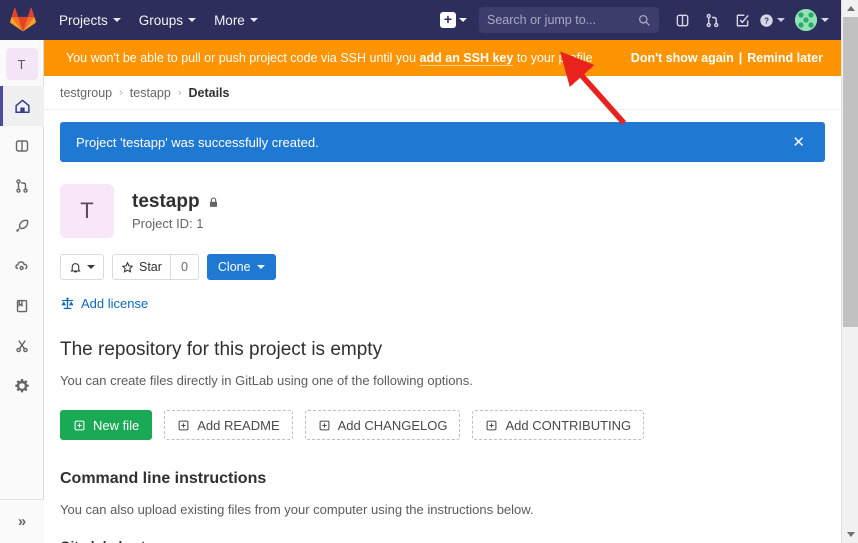 The height and width of the screenshot is (543, 858). Describe the element at coordinates (553, 58) in the screenshot. I see `ssh-alert-text-after: to your profile` at that location.